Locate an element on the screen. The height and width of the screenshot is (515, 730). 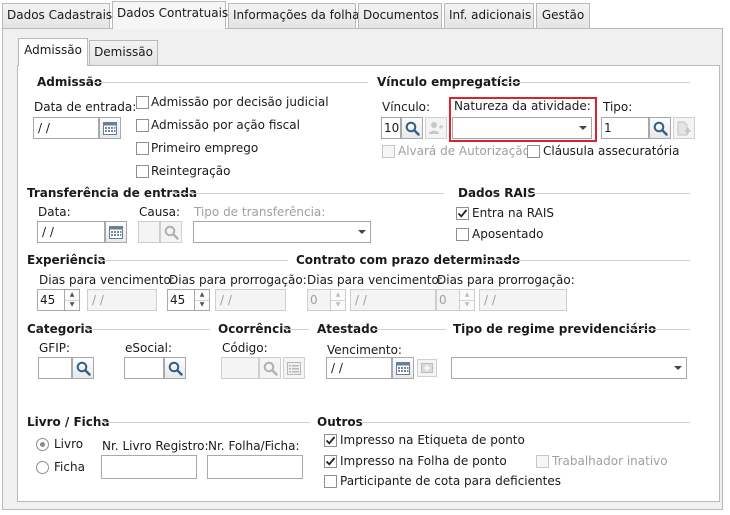
causa-input is located at coordinates (149, 232).